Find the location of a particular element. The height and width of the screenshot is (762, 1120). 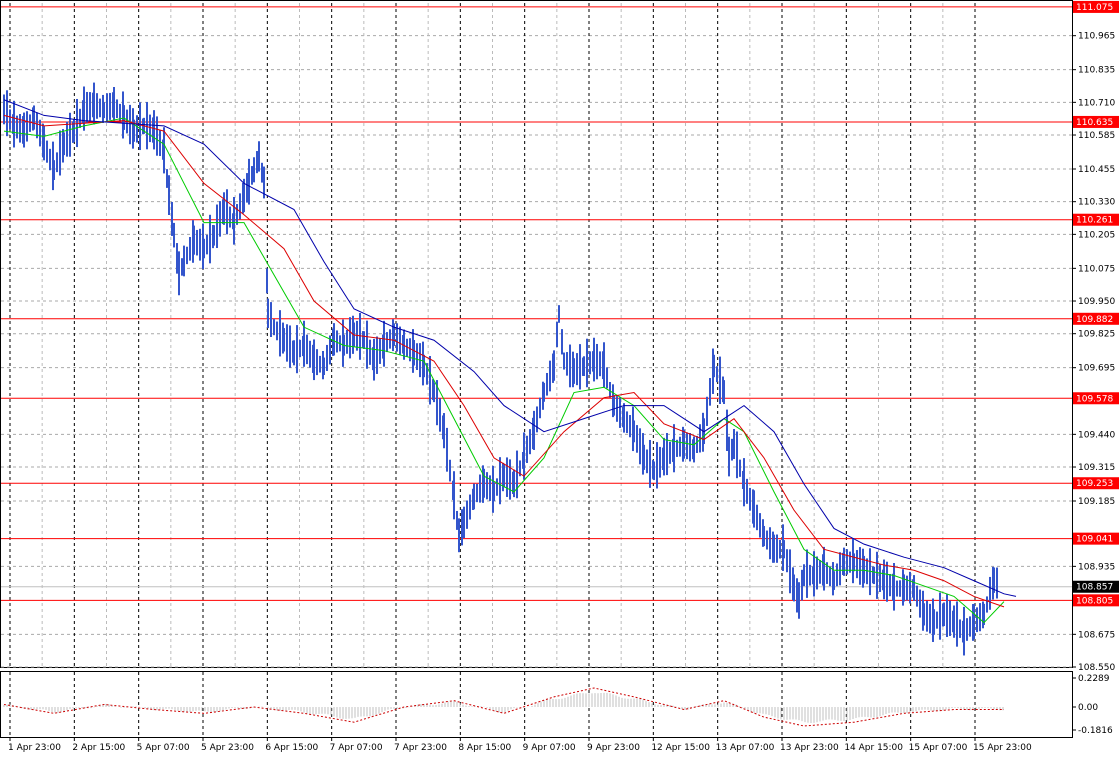

level-tag-label: 109.041 is located at coordinates (1094, 540).